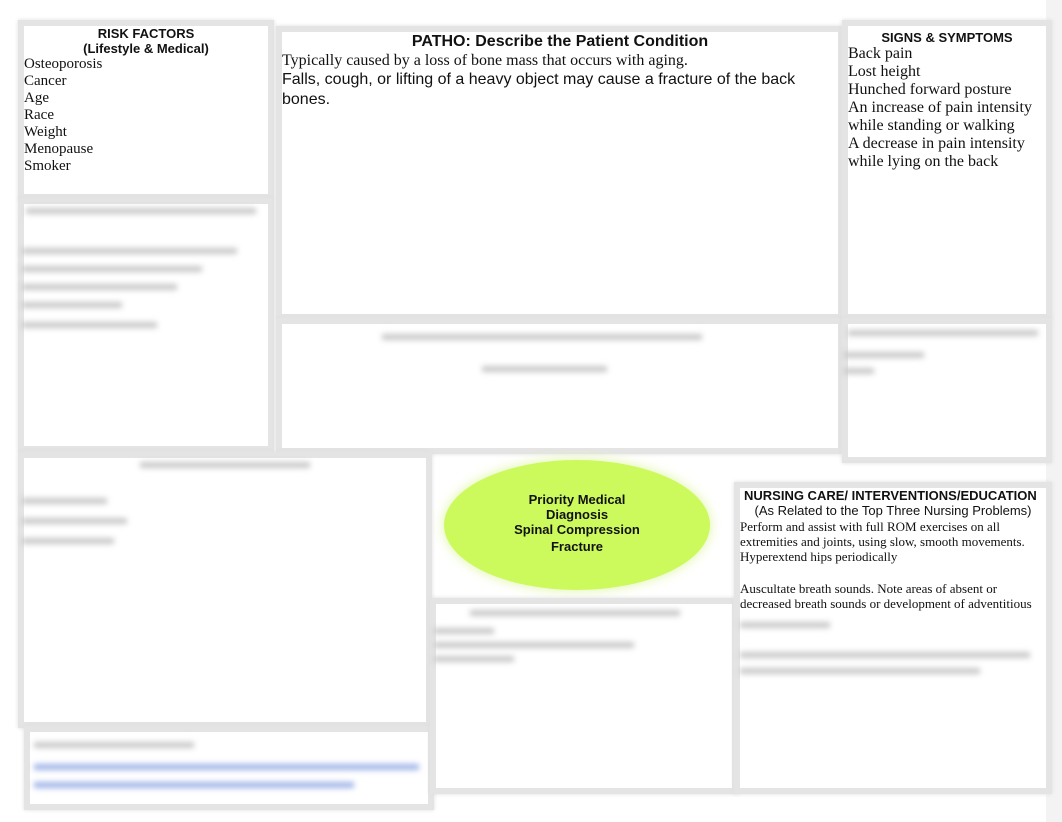  Describe the element at coordinates (880, 53) in the screenshot. I see `symptom-item: Back pain` at that location.